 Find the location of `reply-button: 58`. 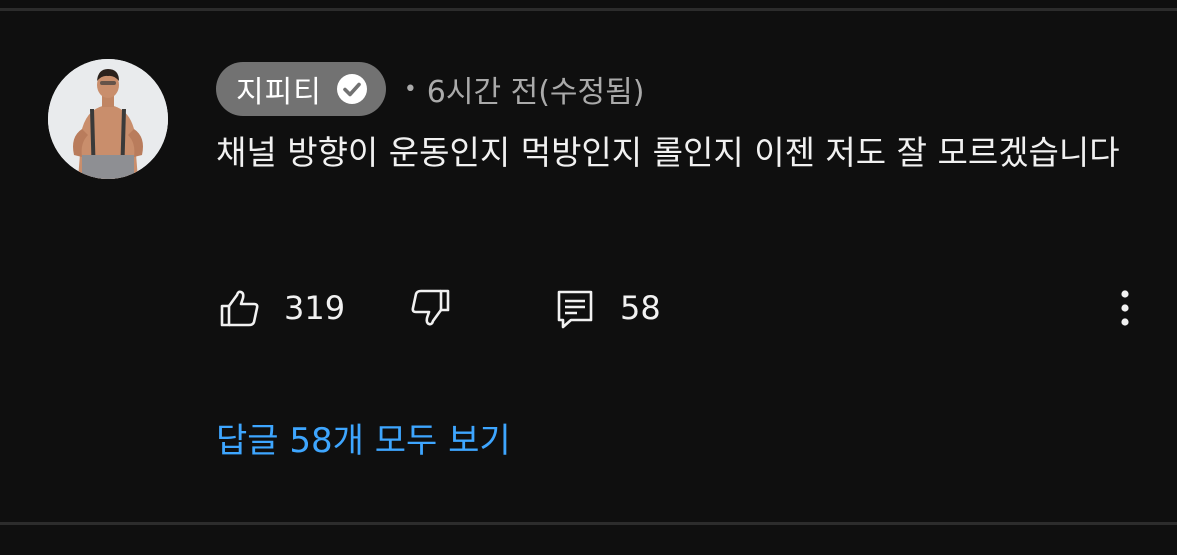

reply-button: 58 is located at coordinates (607, 308).